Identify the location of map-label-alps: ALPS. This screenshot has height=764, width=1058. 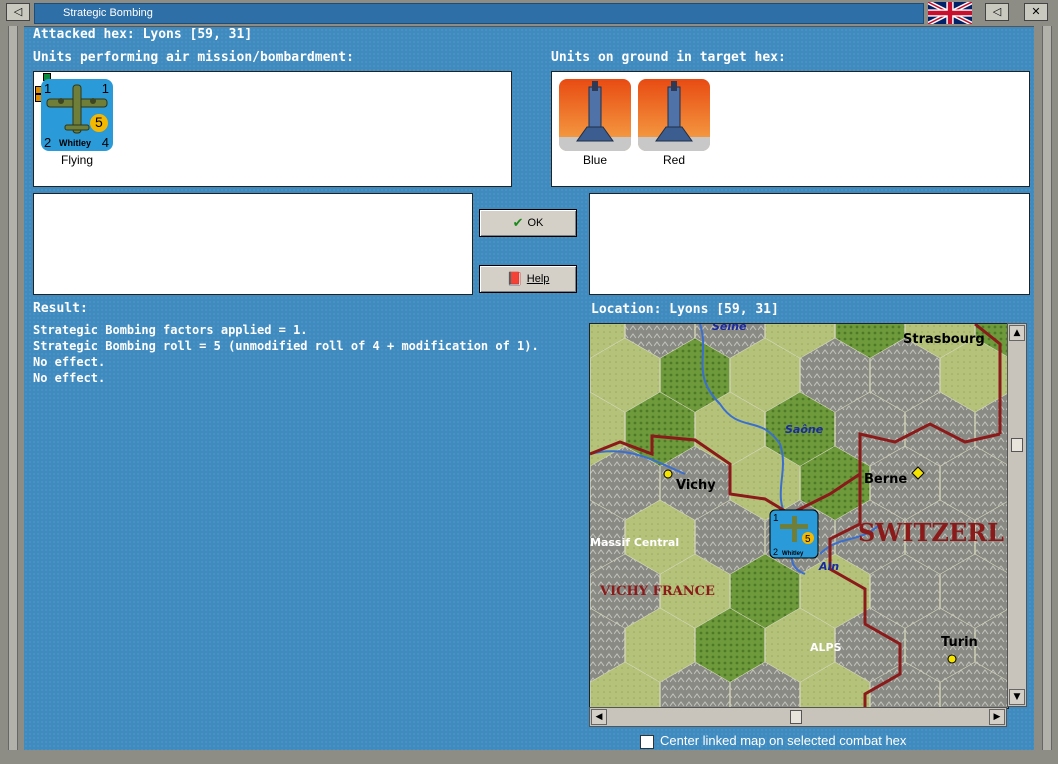
(826, 647).